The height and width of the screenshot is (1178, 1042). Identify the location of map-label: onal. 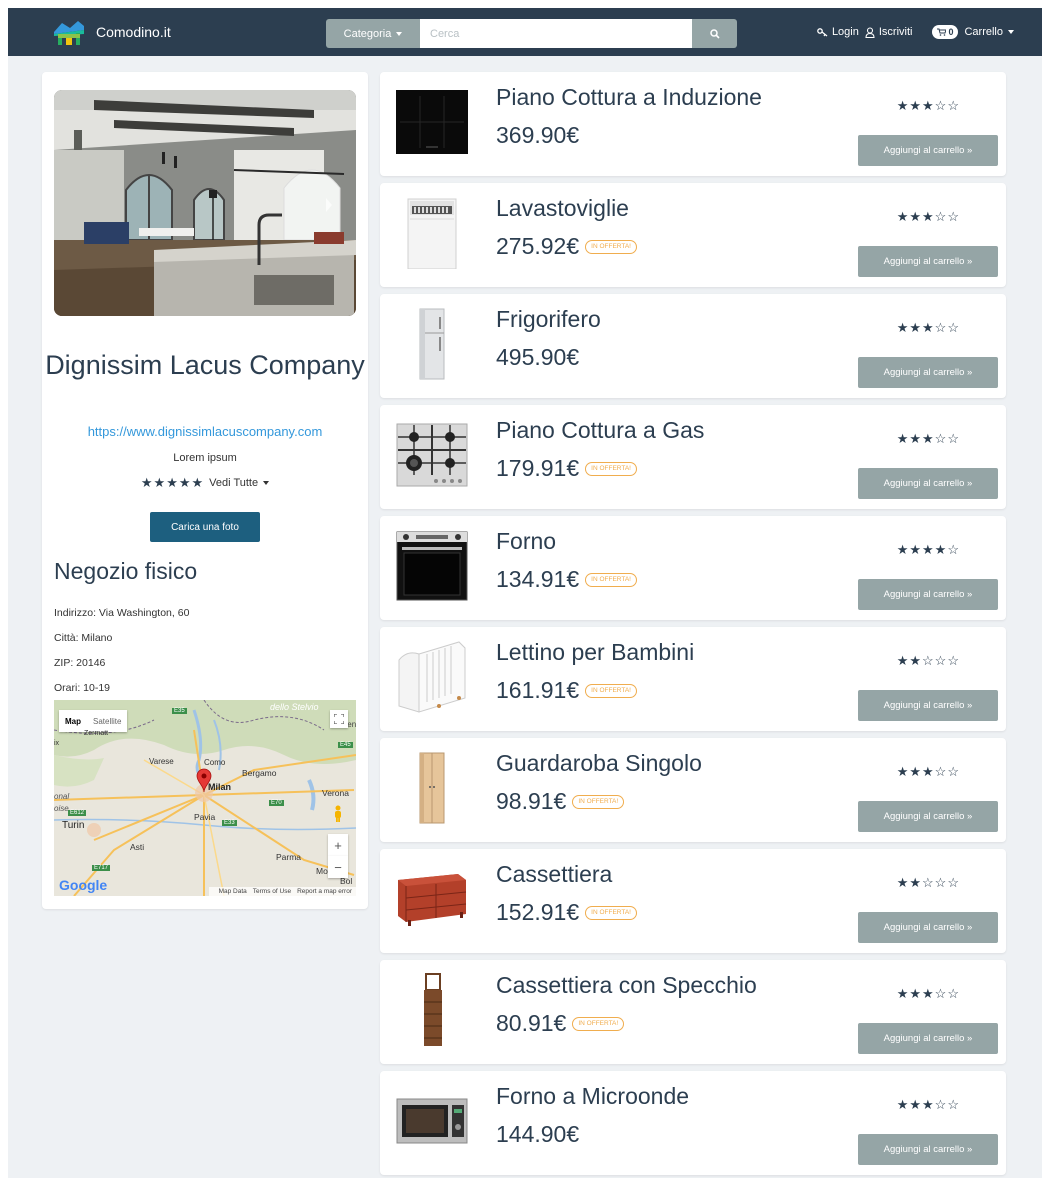
(62, 796).